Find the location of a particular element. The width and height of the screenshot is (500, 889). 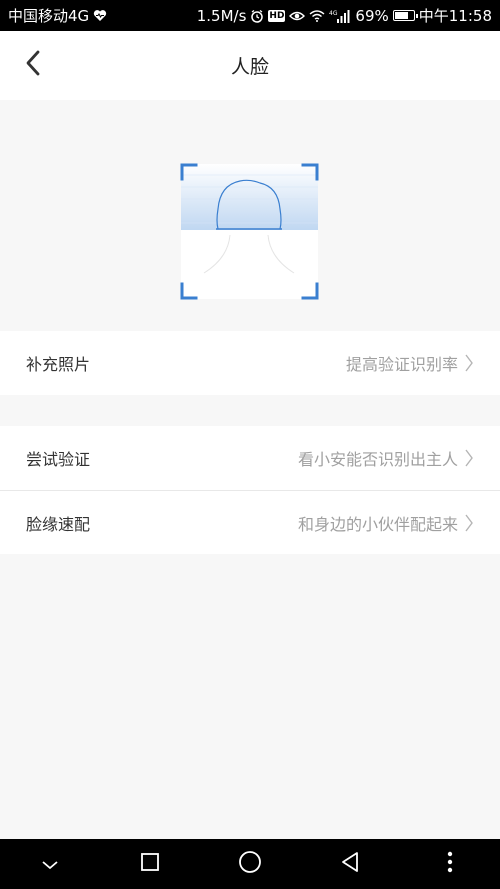

battery-fill is located at coordinates (401, 15).